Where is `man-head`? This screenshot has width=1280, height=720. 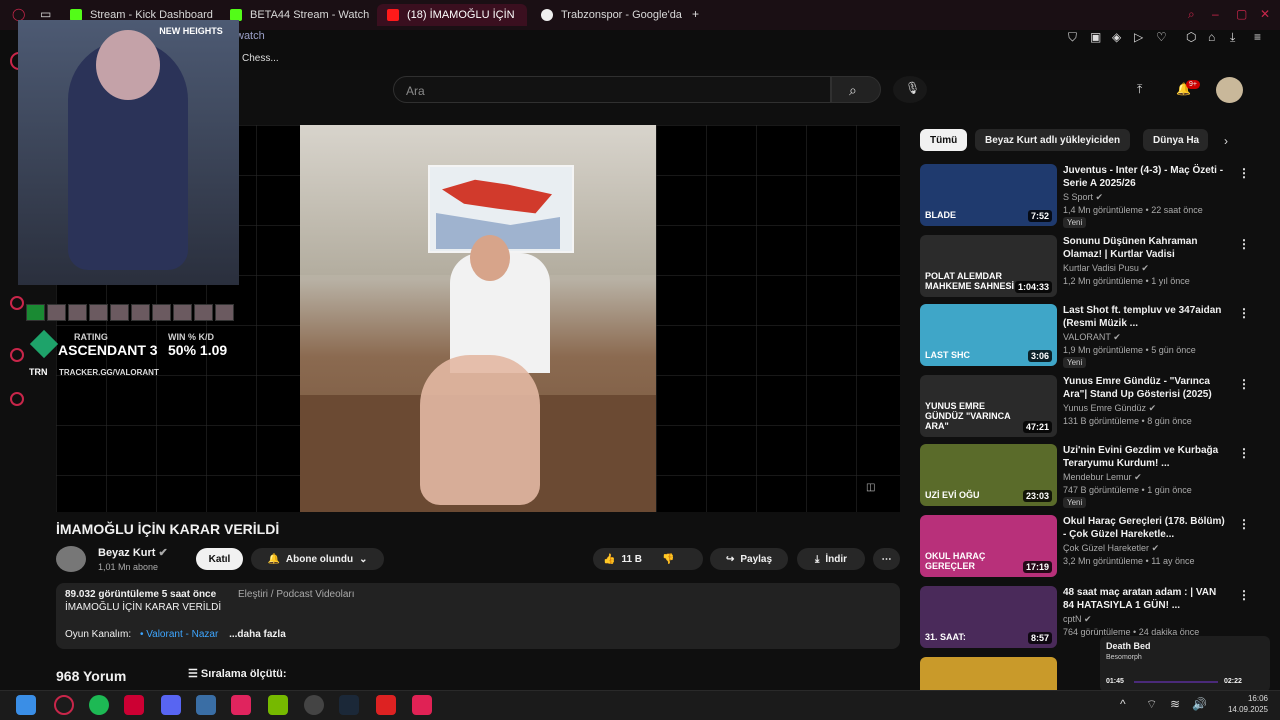 man-head is located at coordinates (490, 258).